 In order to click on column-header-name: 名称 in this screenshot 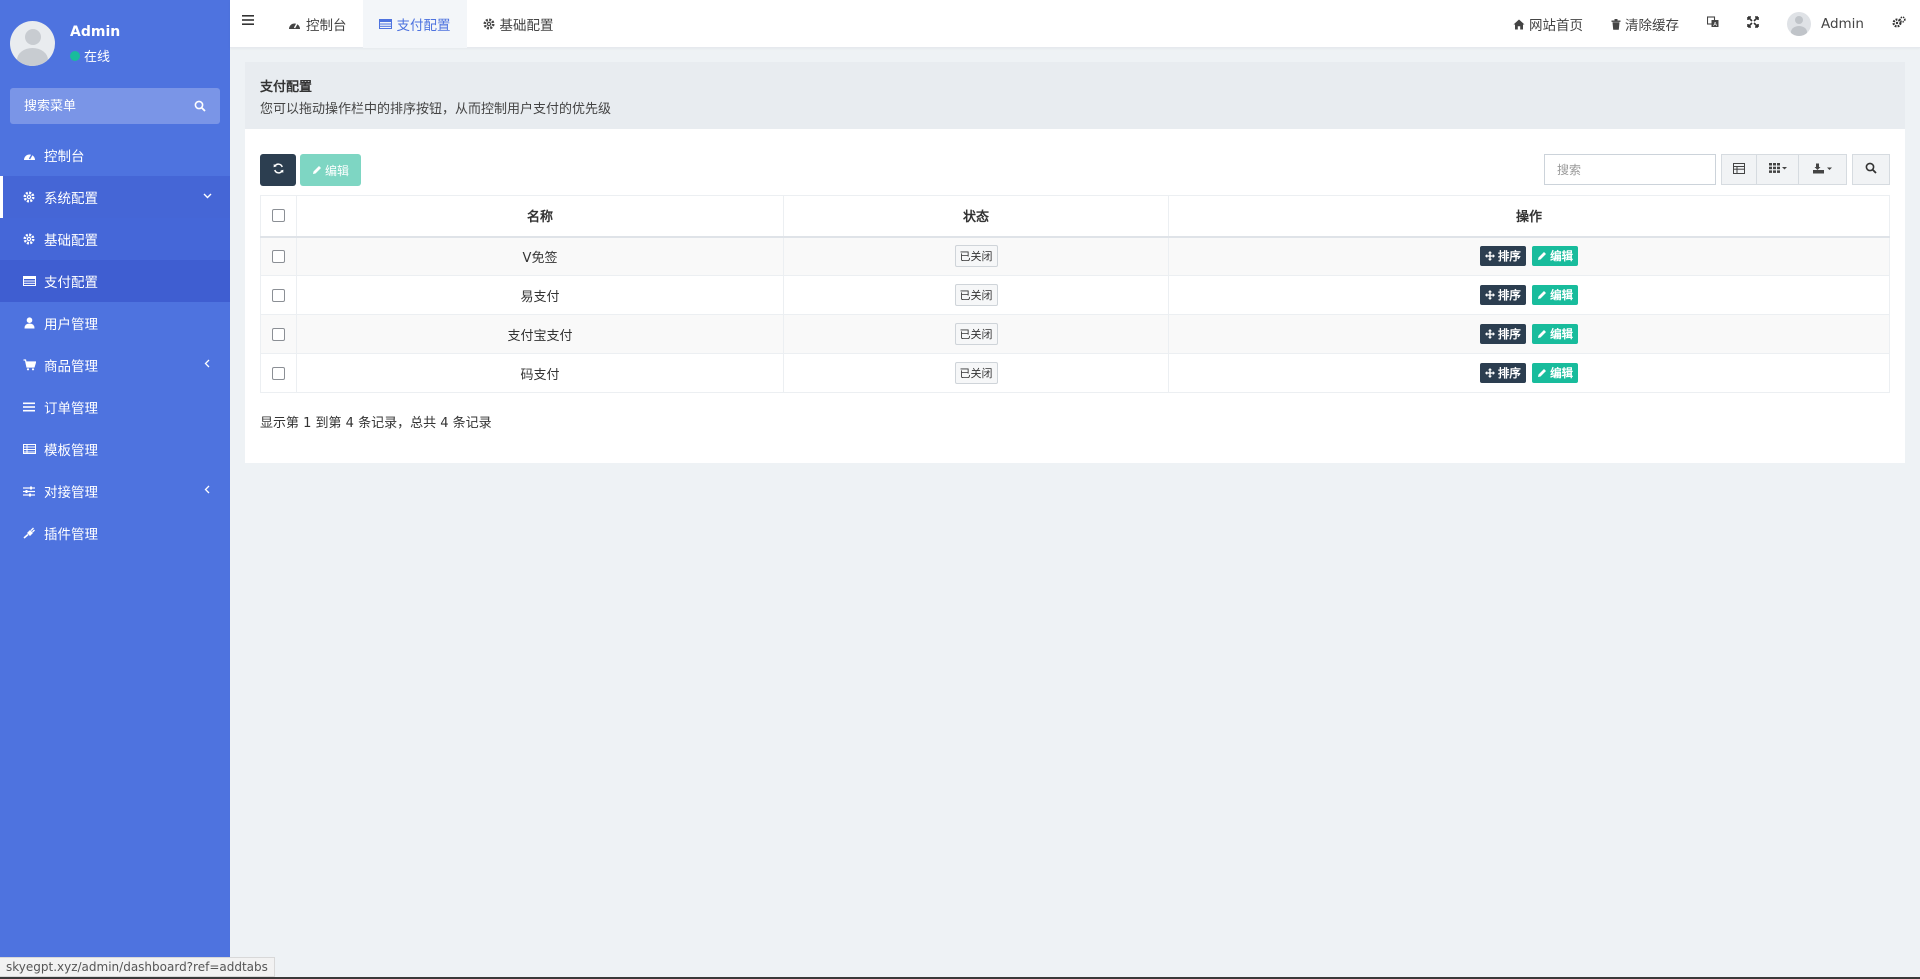, I will do `click(540, 216)`.